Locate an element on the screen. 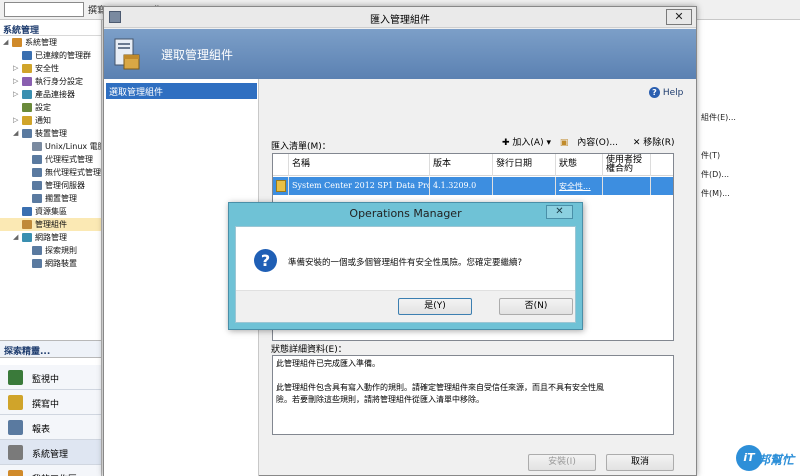 The width and height of the screenshot is (800, 476). tree-item: ▷ 產品連接器 is located at coordinates (50, 94).